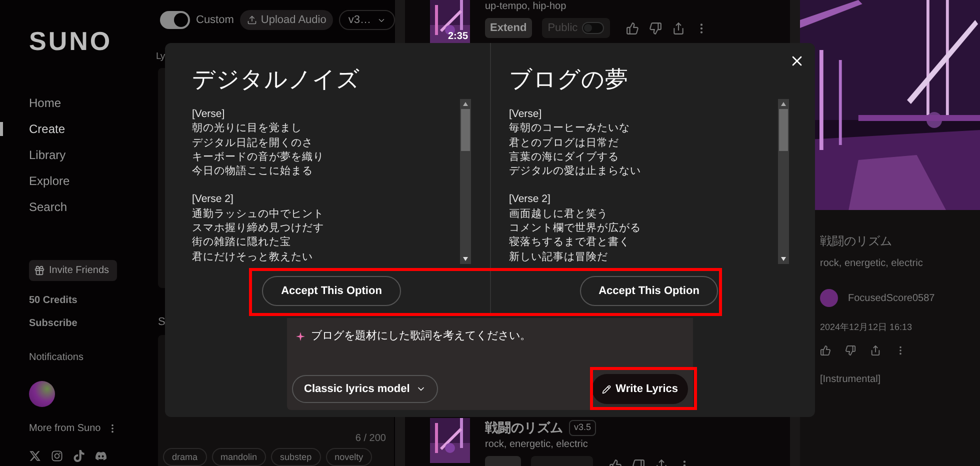  I want to click on lyric-line: 寝落ちするまで君と書く, so click(570, 242).